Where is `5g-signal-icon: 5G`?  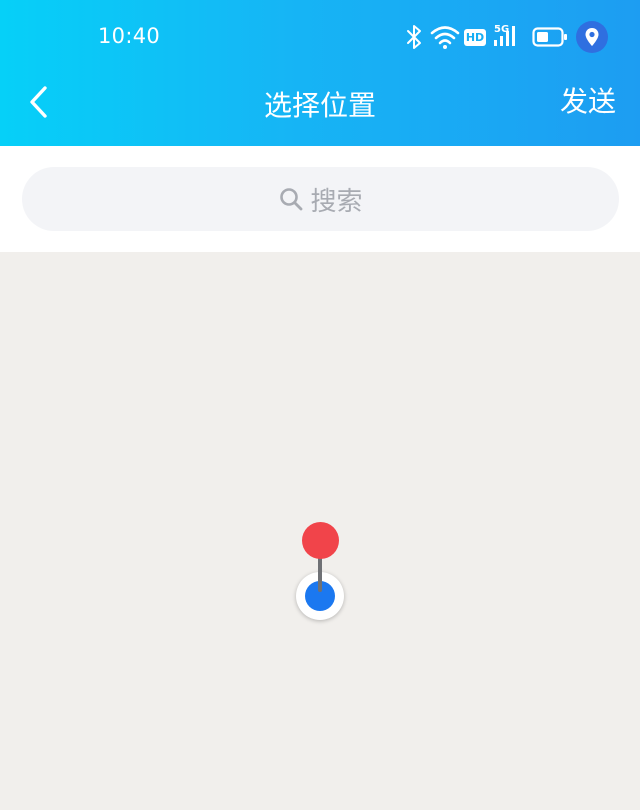
5g-signal-icon: 5G is located at coordinates (509, 37).